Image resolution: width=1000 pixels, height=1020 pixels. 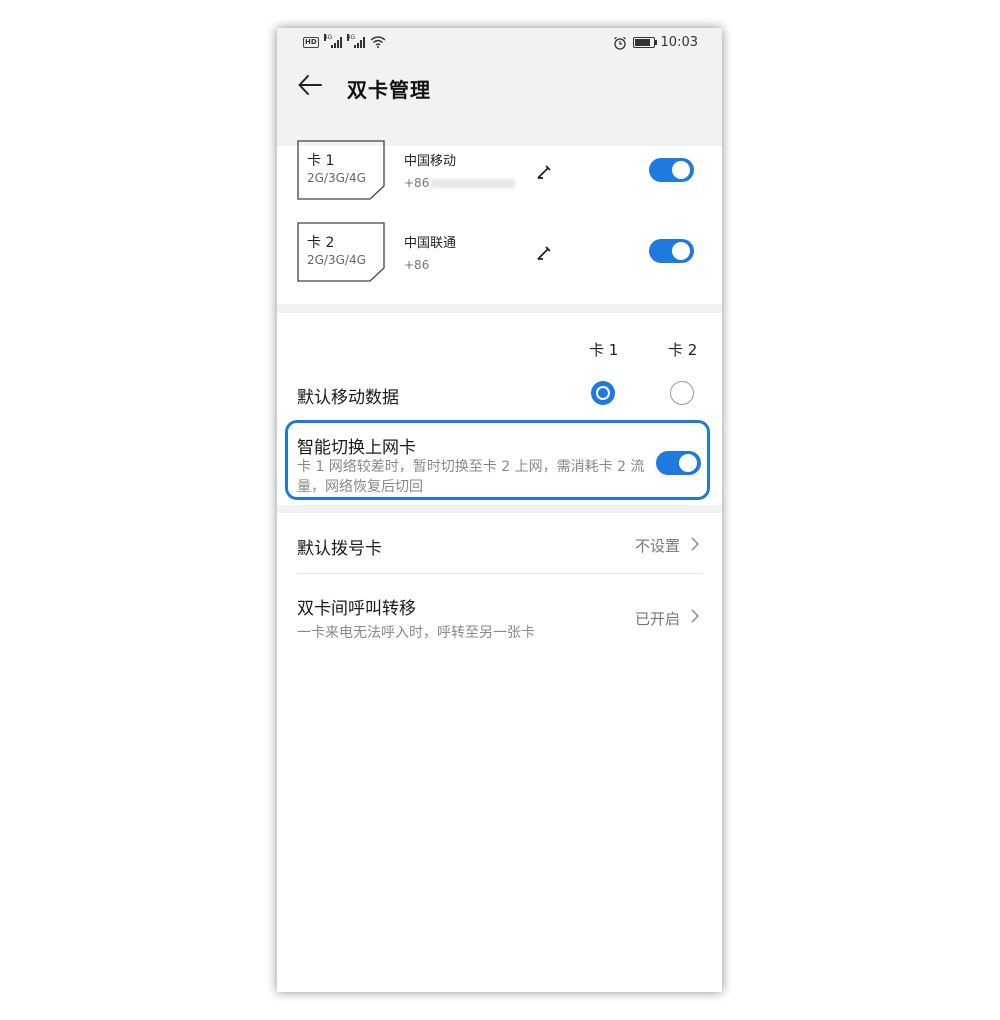 What do you see at coordinates (604, 350) in the screenshot?
I see `column-header-sim-1: 卡 1` at bounding box center [604, 350].